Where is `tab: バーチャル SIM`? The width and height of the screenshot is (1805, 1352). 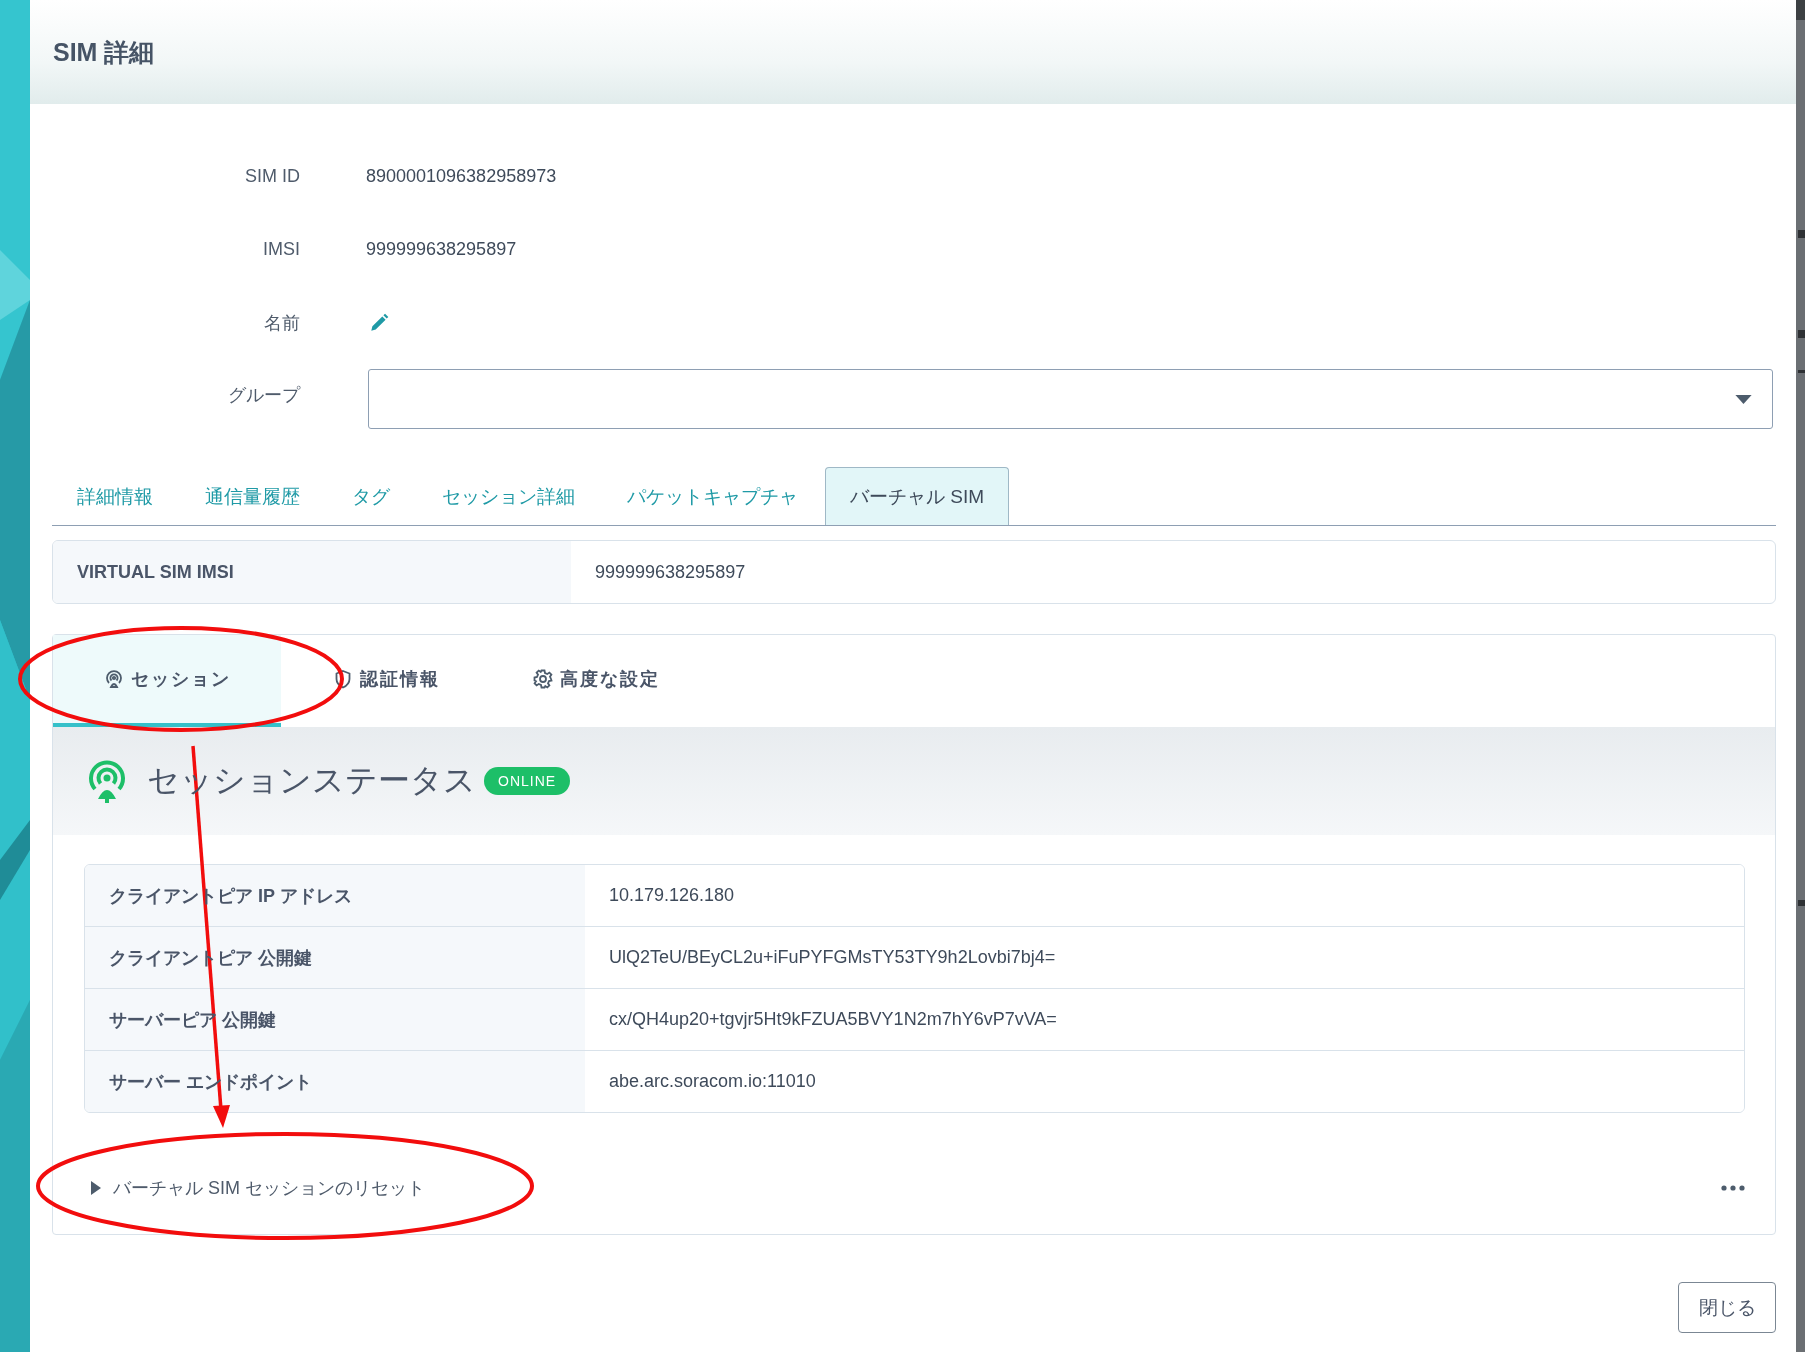
tab: バーチャル SIM is located at coordinates (917, 496).